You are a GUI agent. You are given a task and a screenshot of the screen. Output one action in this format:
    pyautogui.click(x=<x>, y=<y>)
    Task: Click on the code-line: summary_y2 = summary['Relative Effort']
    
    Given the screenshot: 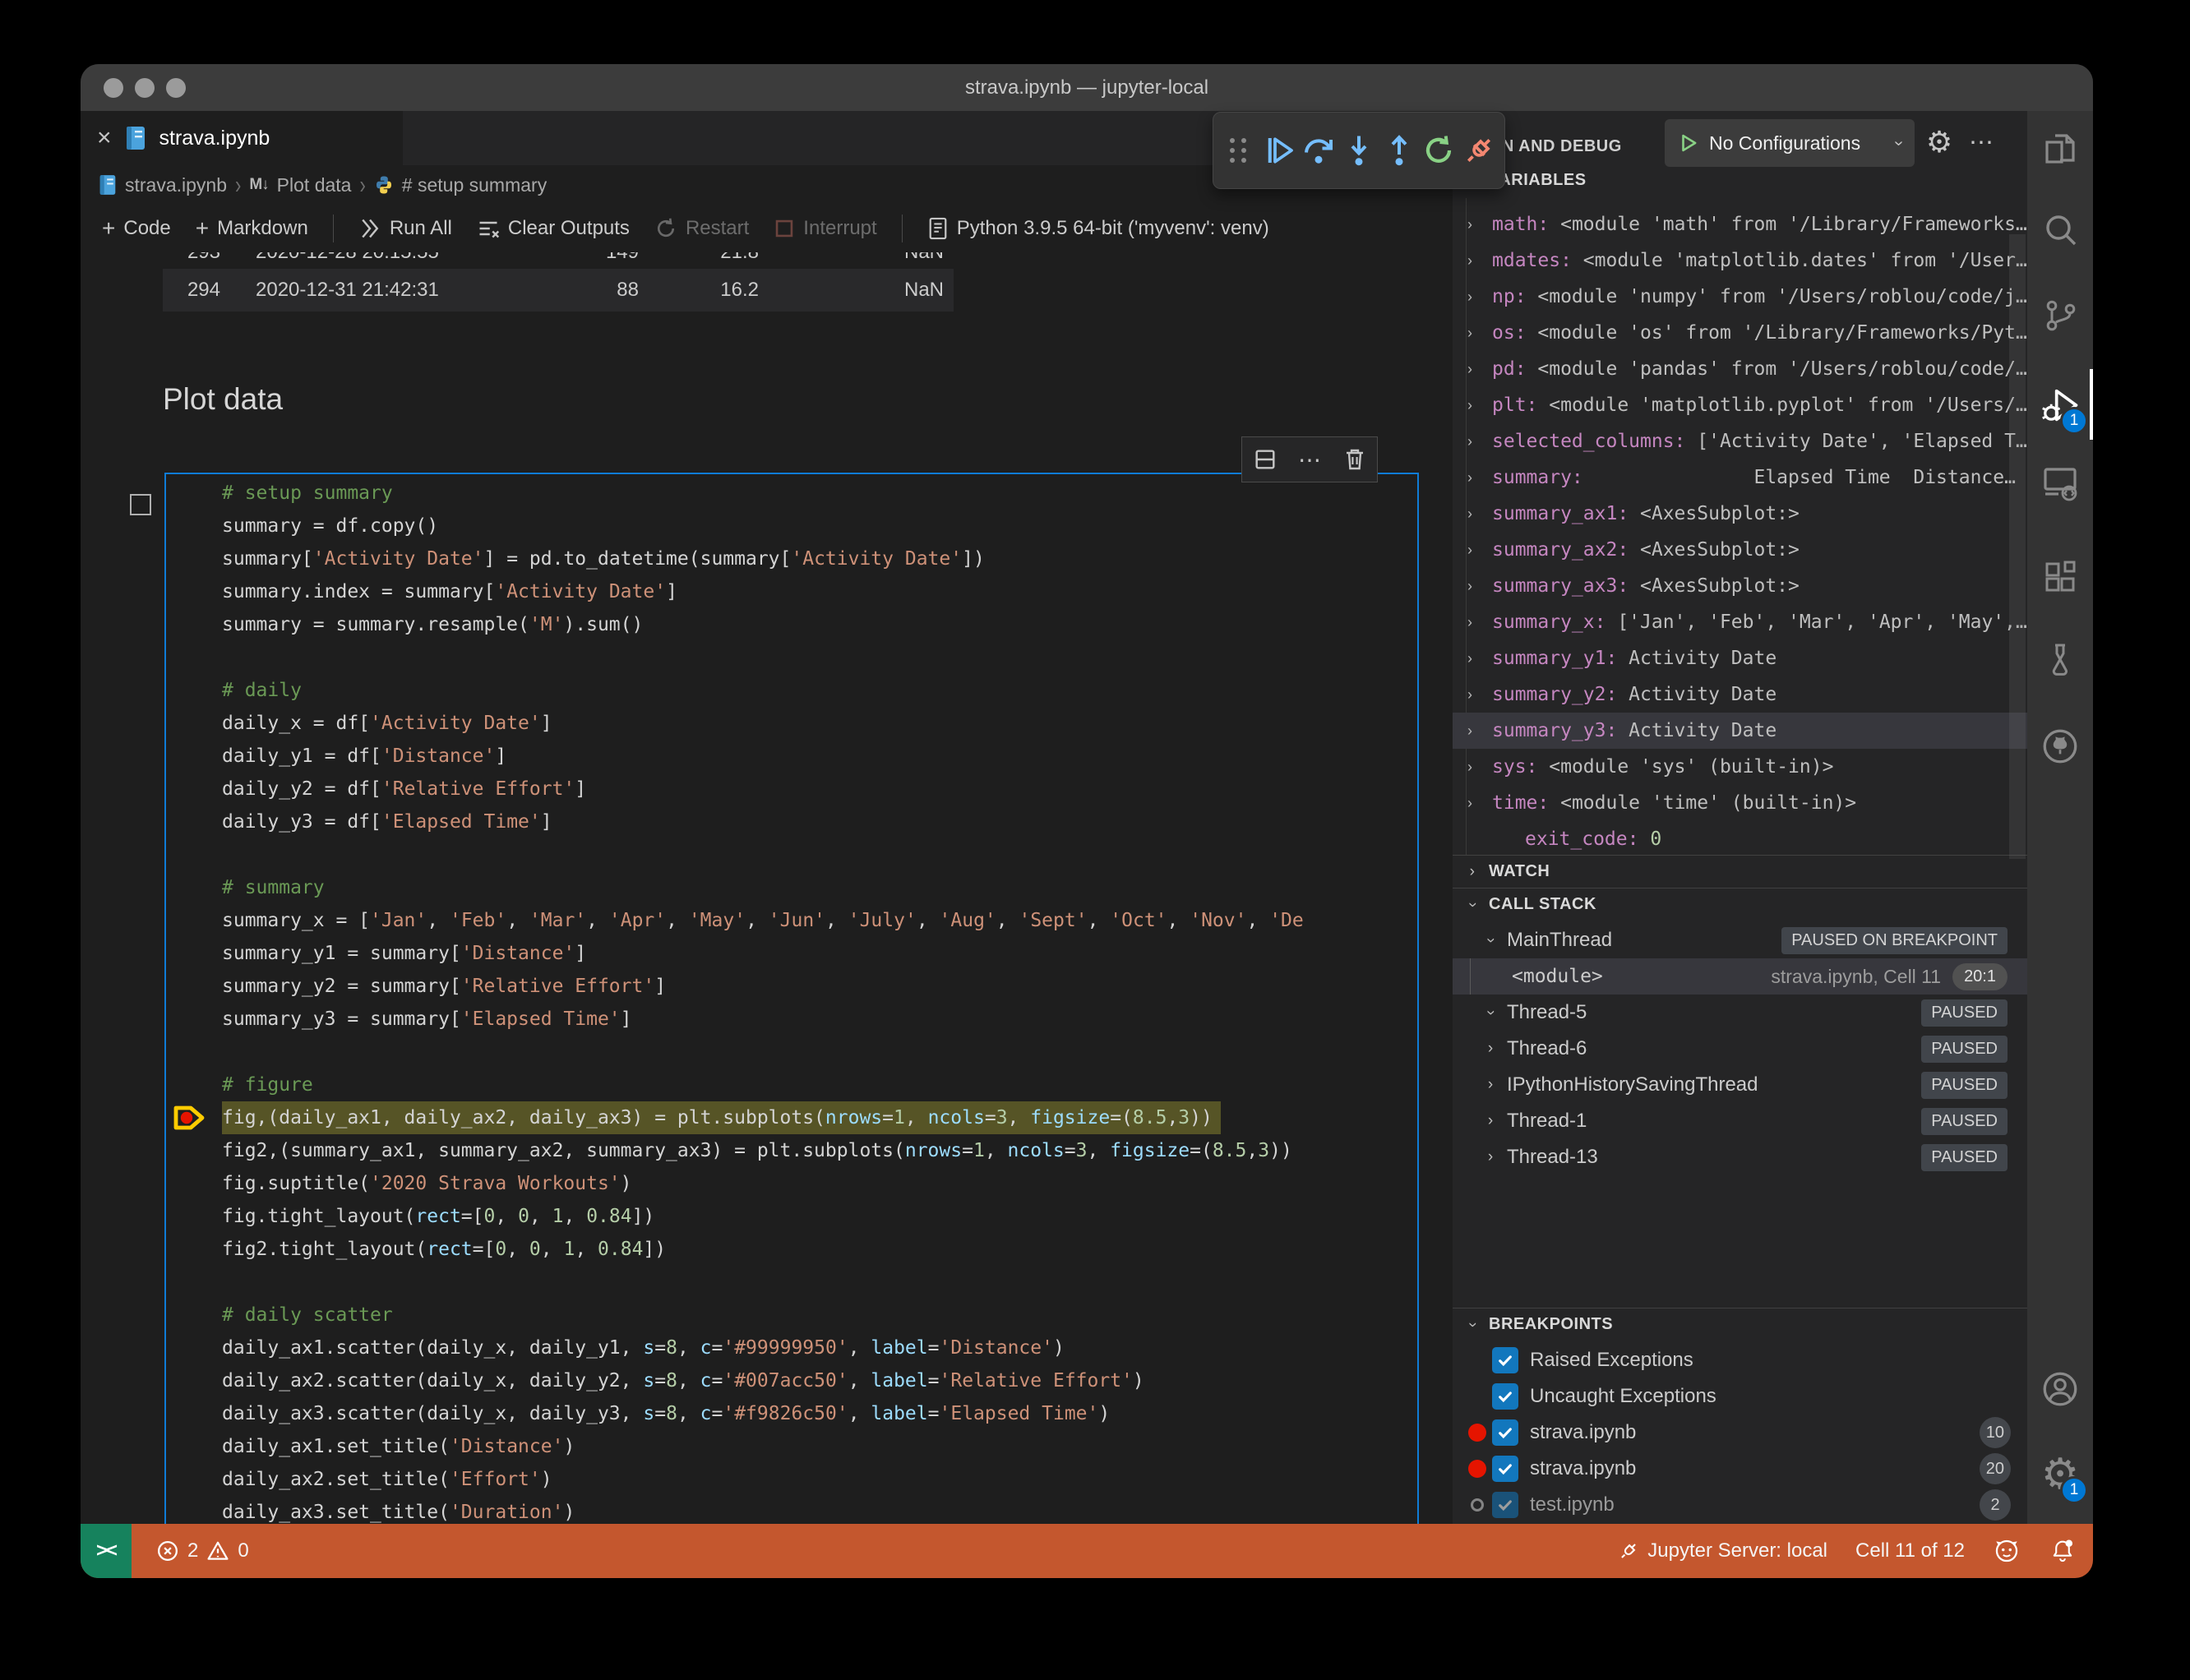 What is the action you would take?
    pyautogui.click(x=819, y=986)
    